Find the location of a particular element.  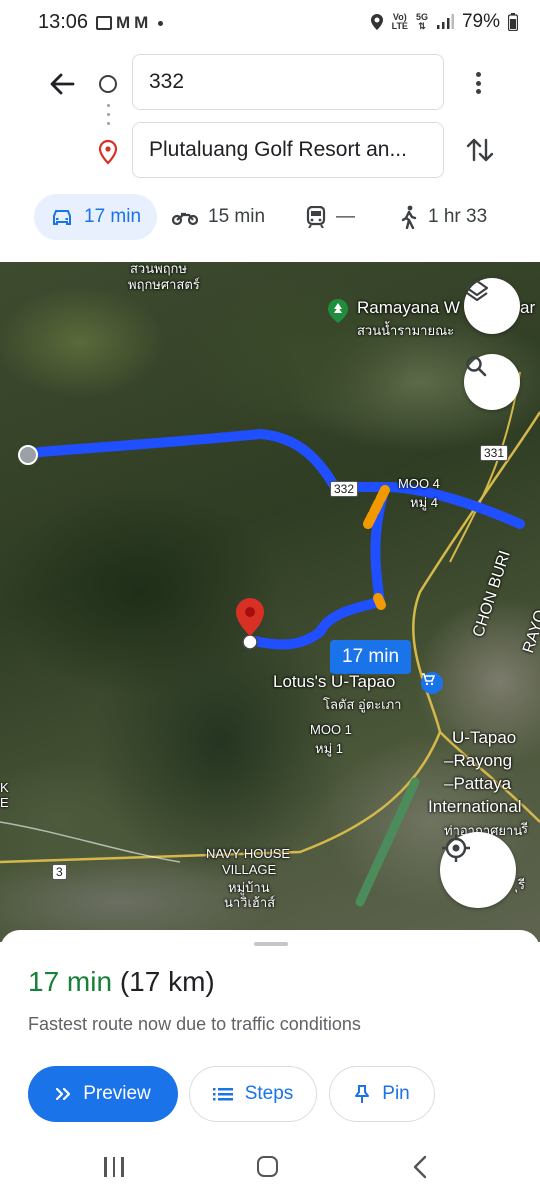

preview-button: Preview is located at coordinates (103, 1094).